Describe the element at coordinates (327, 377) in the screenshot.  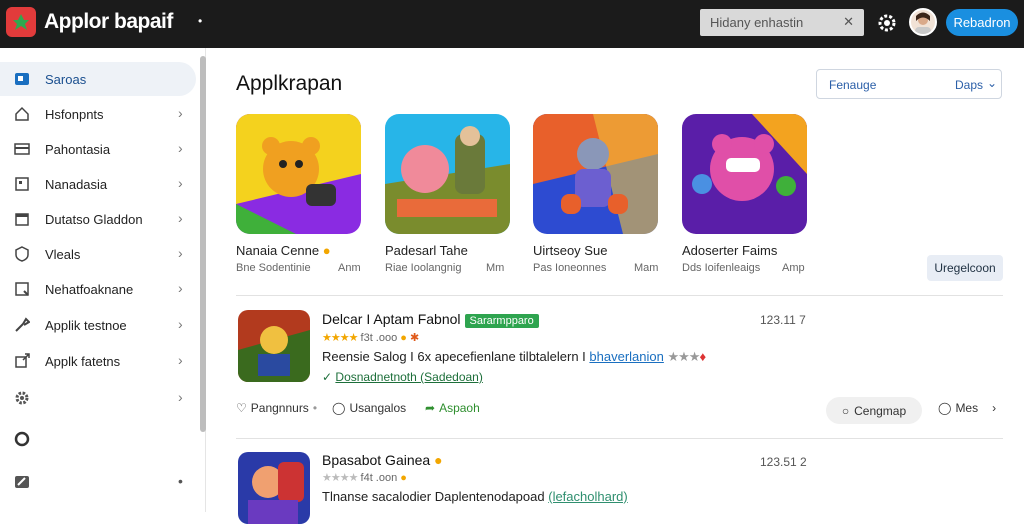
I see `check-icon: ✓` at that location.